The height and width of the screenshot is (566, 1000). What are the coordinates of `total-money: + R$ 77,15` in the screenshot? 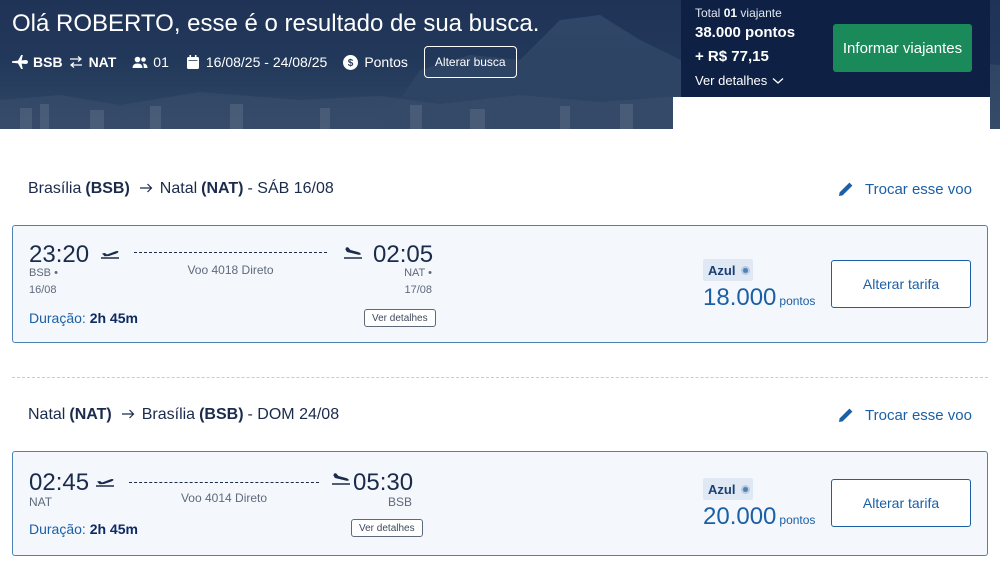 It's located at (732, 56).